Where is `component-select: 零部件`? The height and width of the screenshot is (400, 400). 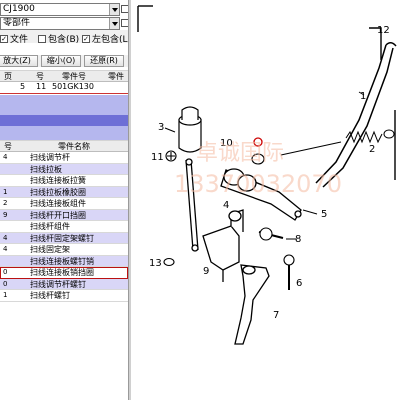
component-select: 零部件 is located at coordinates (60, 23).